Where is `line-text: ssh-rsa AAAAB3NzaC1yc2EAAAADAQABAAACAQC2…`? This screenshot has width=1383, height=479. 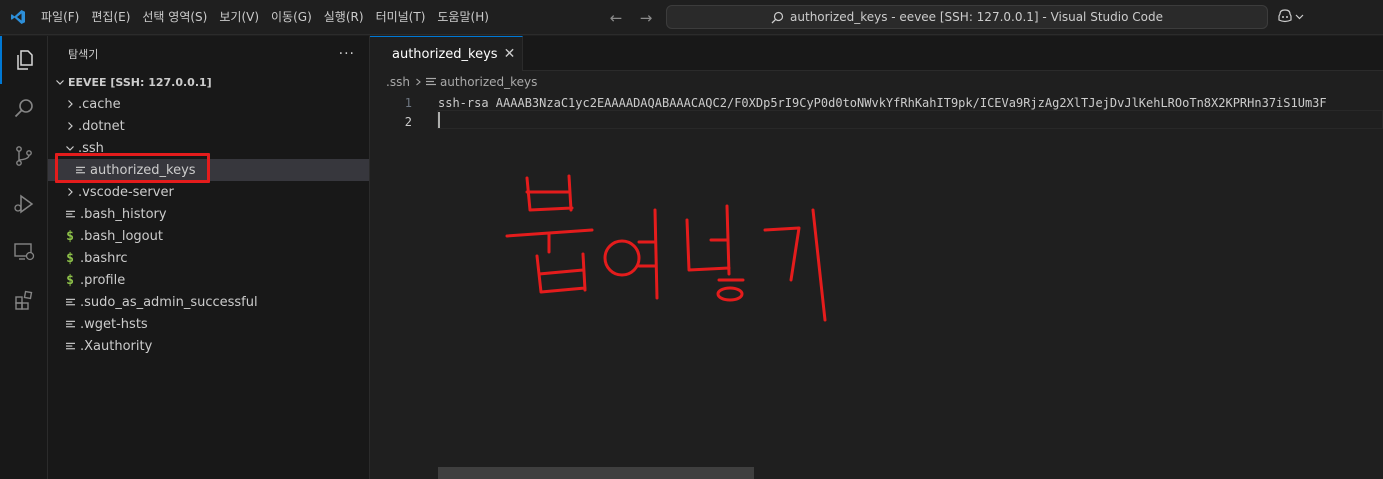 line-text: ssh-rsa AAAAB3NzaC1yc2EAAAADAQABAAACAQC2… is located at coordinates (882, 102).